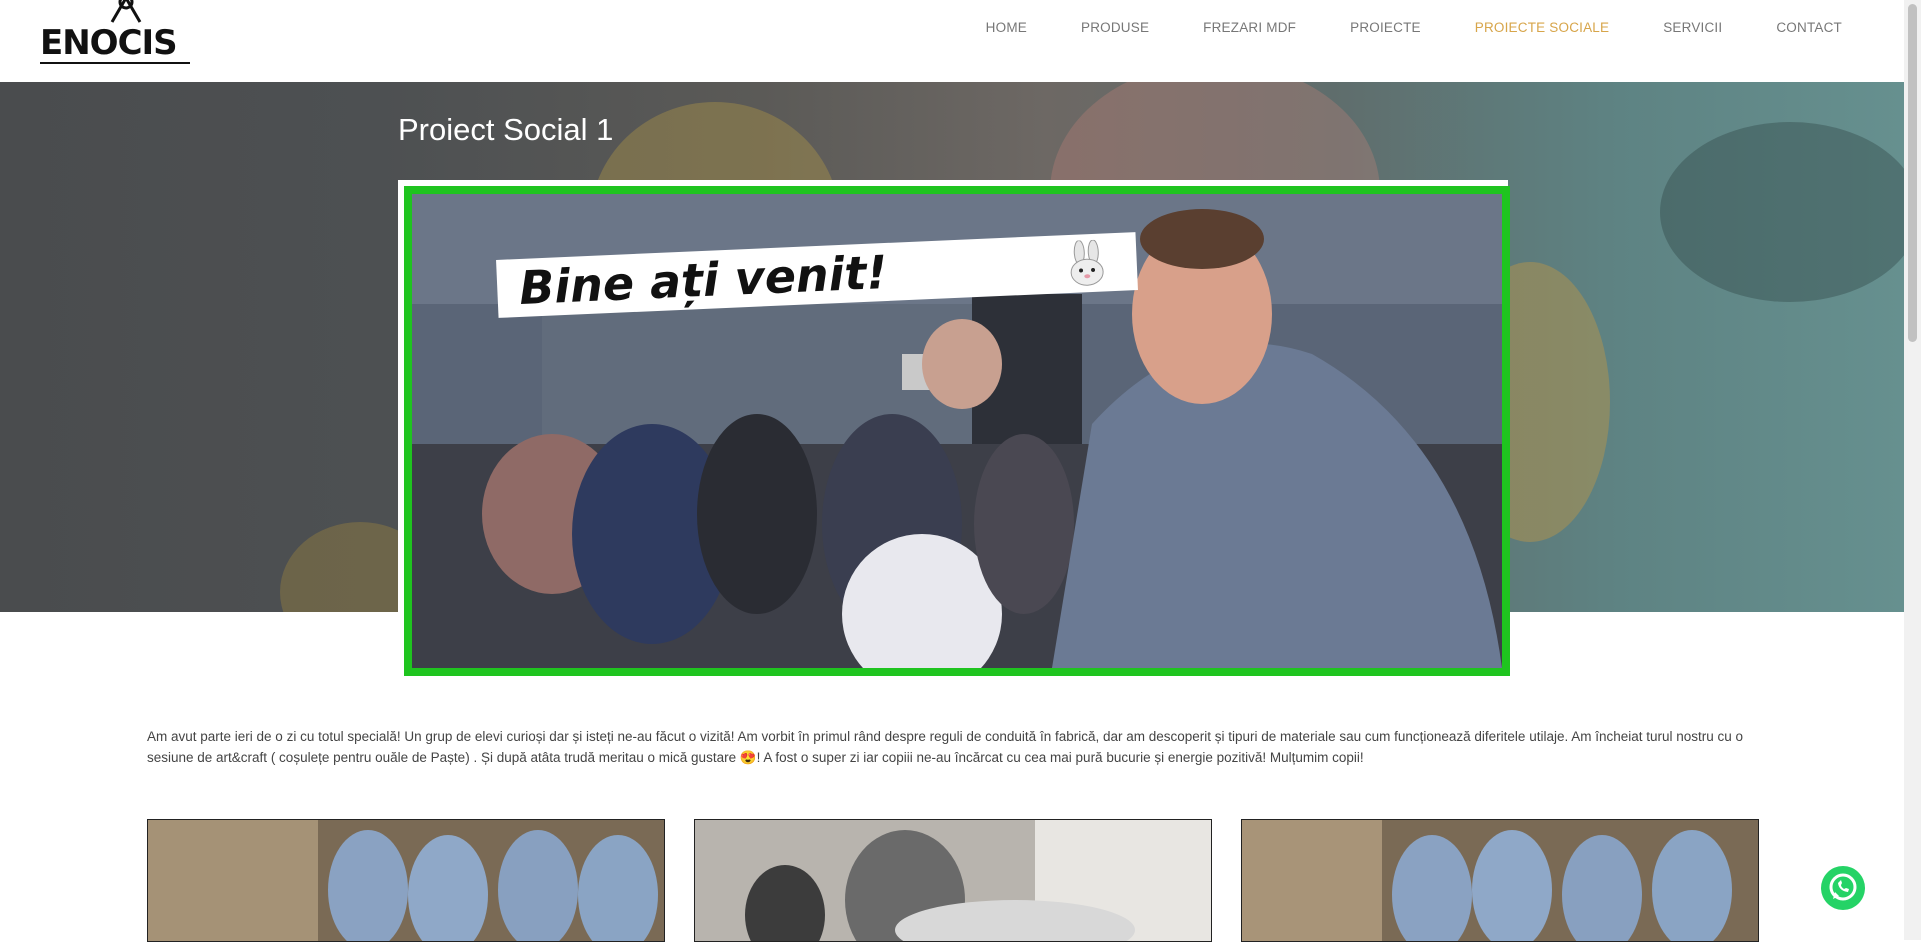  What do you see at coordinates (506, 129) in the screenshot?
I see `page-title: Proiect Social 1` at bounding box center [506, 129].